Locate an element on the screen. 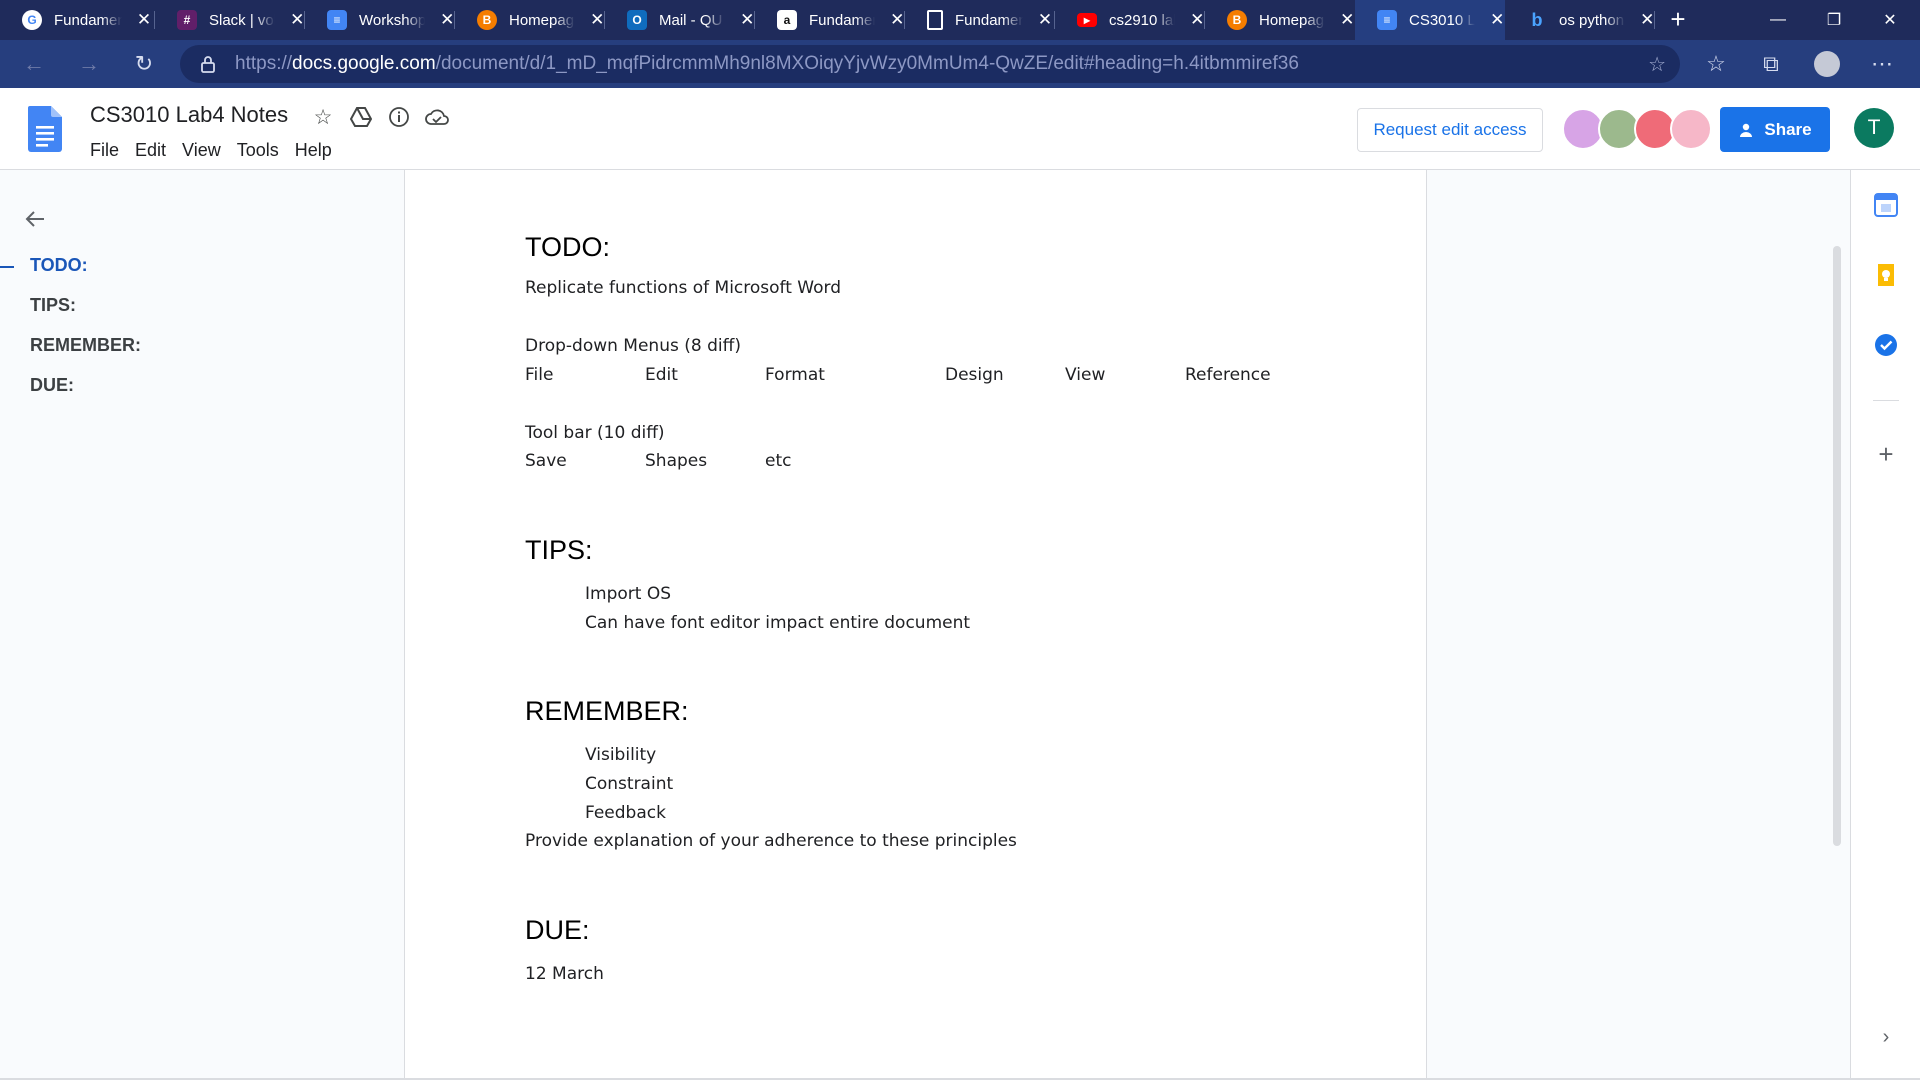  toolbar-item: etc is located at coordinates (778, 461).